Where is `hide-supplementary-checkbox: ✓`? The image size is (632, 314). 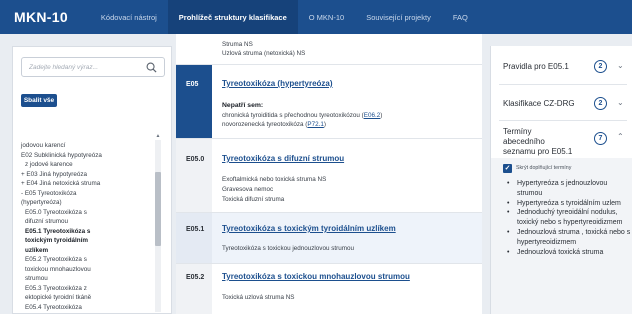 hide-supplementary-checkbox: ✓ is located at coordinates (507, 168).